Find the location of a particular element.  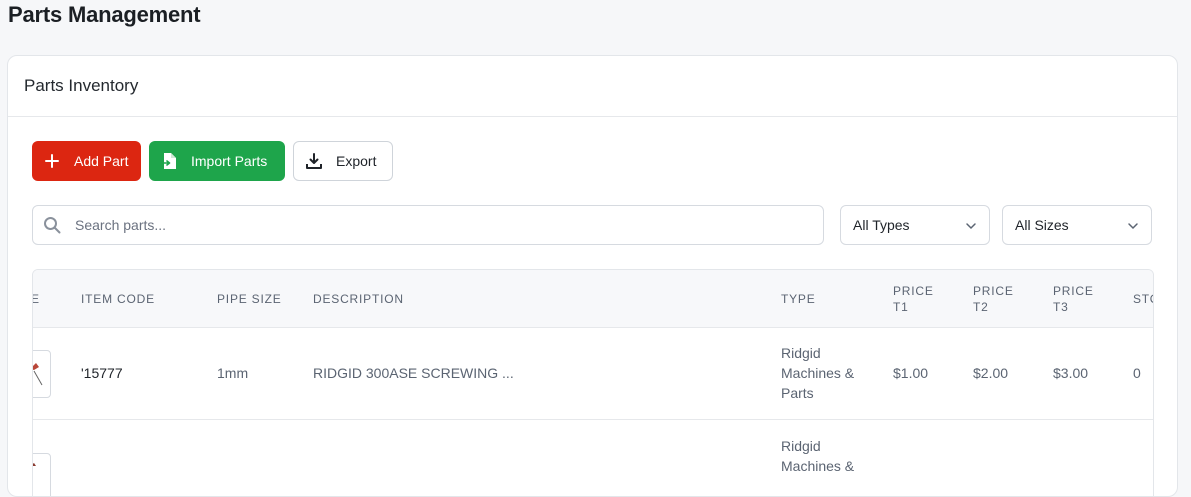

price-t2-cell: $2.00 is located at coordinates (991, 373).